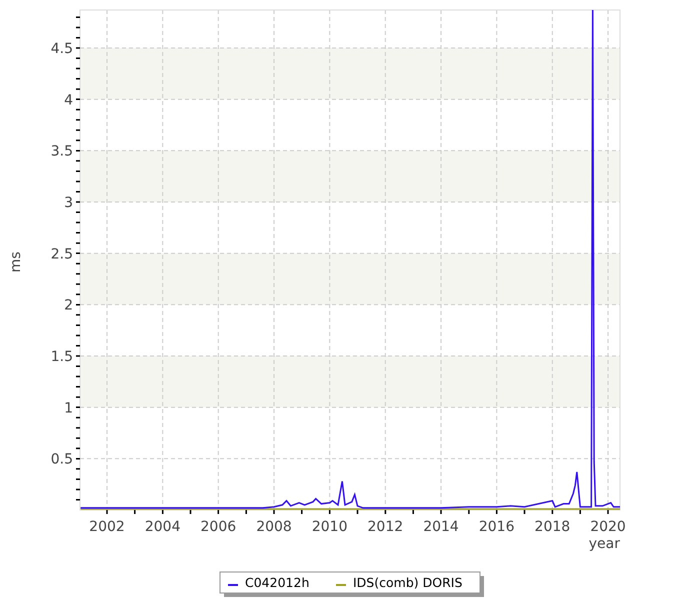  What do you see at coordinates (107, 527) in the screenshot?
I see `x-tick-label: 2002` at bounding box center [107, 527].